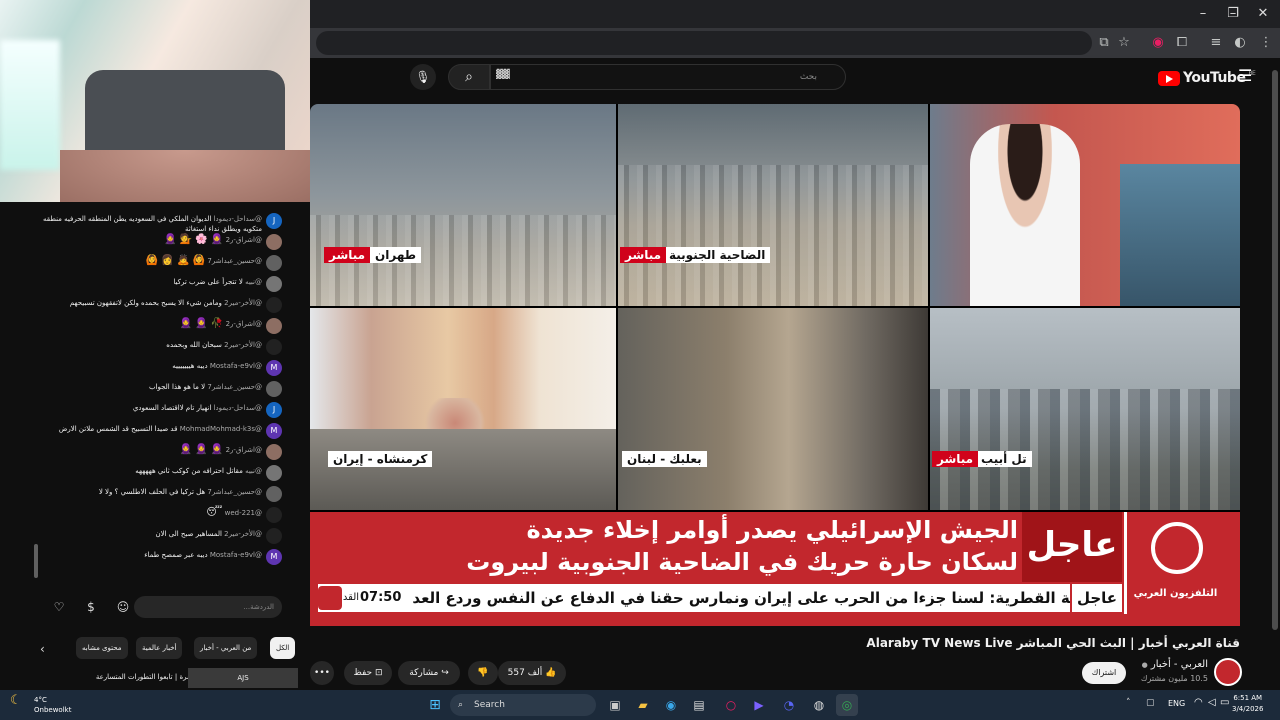  Describe the element at coordinates (1212, 702) in the screenshot. I see `speaker-icon: ◁` at that location.